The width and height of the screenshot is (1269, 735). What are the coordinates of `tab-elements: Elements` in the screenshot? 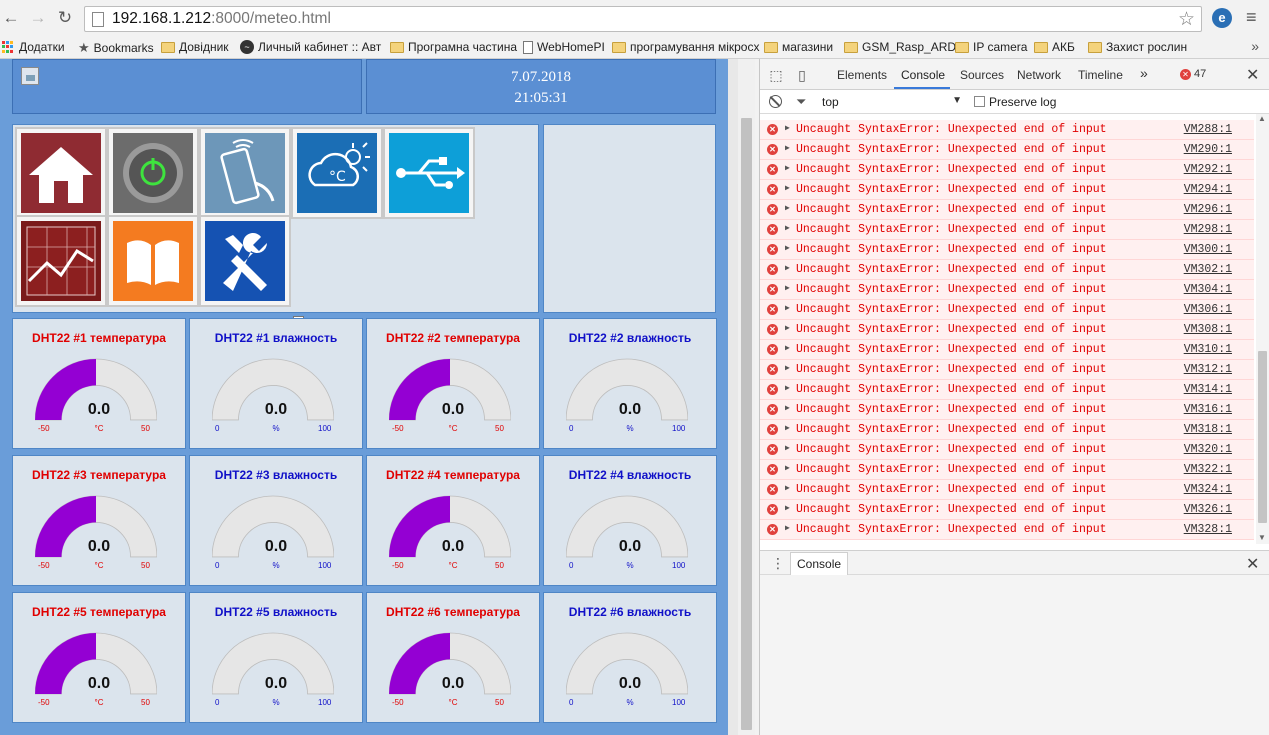 It's located at (862, 75).